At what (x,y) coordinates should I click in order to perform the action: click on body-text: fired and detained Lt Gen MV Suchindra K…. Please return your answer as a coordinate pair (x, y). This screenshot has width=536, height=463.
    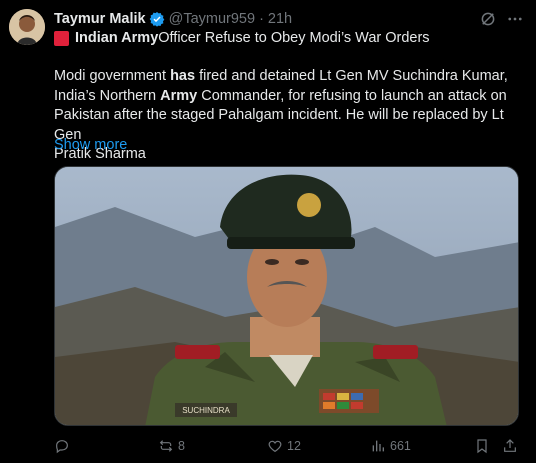
    Looking at the image, I should click on (351, 76).